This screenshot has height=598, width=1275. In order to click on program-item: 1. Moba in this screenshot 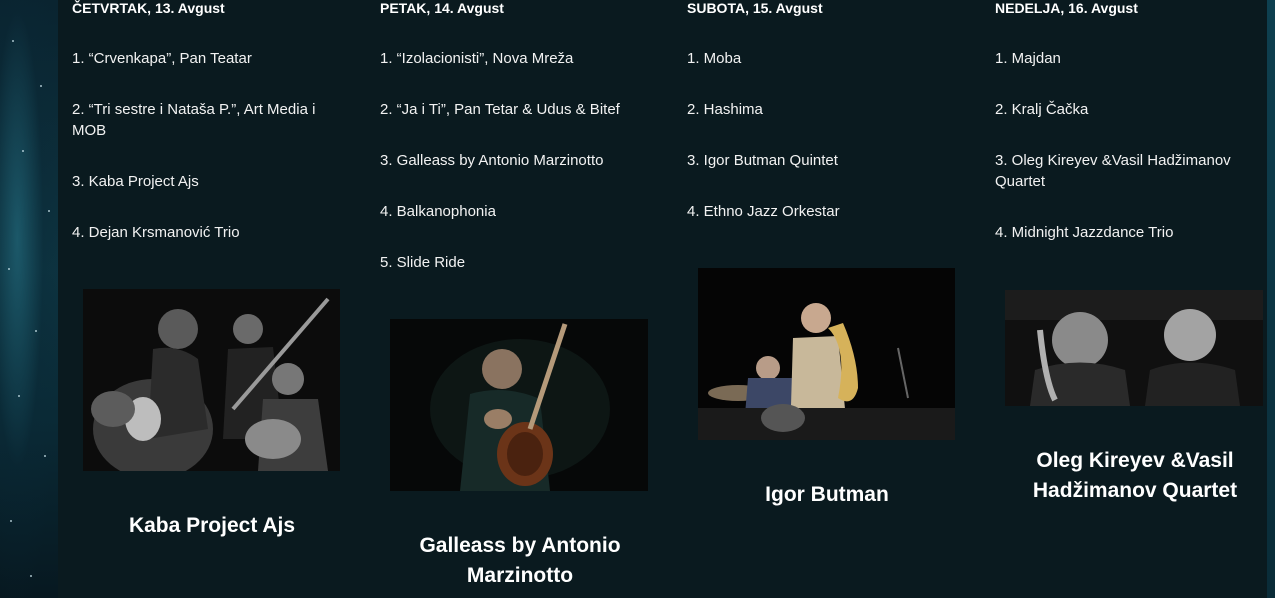, I will do `click(714, 58)`.